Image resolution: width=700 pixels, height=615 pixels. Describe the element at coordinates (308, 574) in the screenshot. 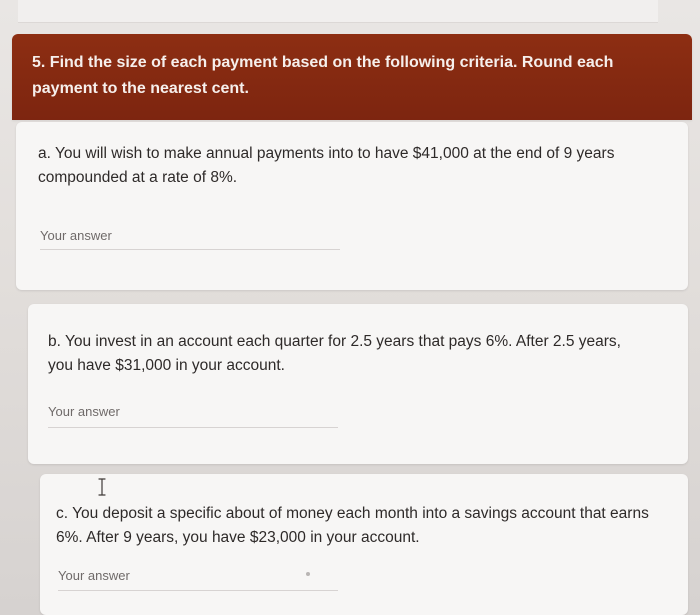

I see `input-dot-marker` at that location.